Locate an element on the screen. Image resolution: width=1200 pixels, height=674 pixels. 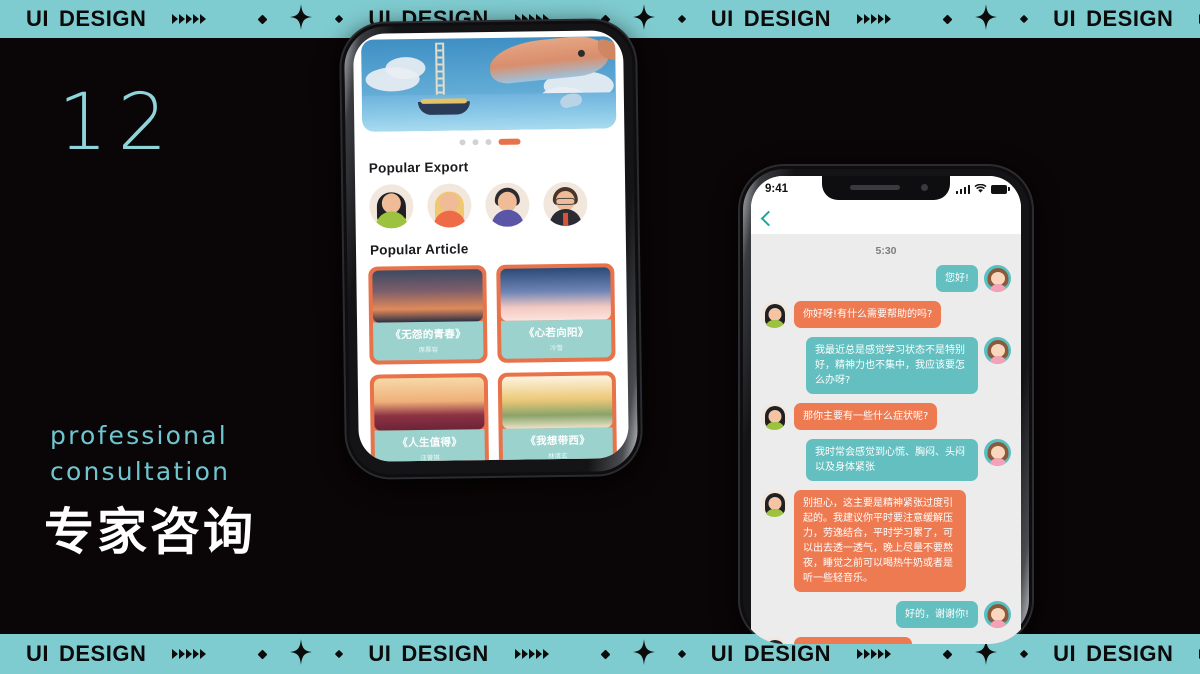
chat-bubble: 您好! is located at coordinates (956, 278).